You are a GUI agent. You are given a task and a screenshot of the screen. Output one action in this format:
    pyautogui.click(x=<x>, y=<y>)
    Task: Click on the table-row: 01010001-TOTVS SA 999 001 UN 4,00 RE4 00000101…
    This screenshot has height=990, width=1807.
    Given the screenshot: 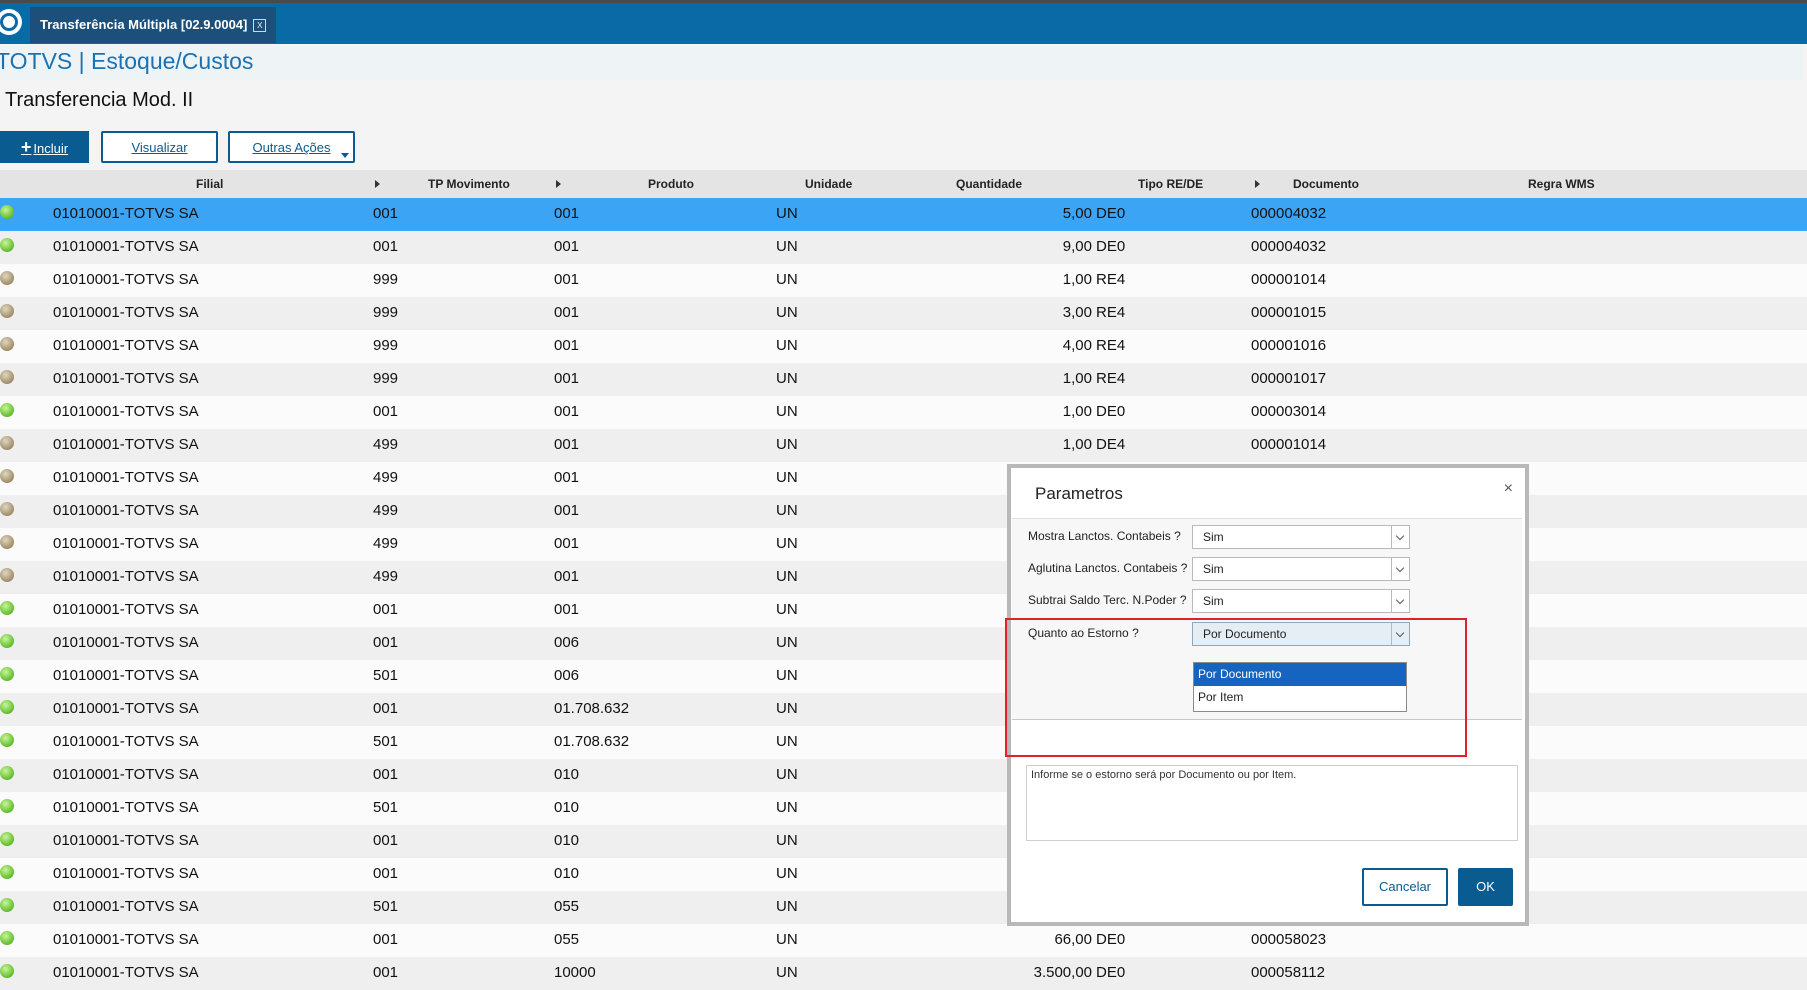 What is the action you would take?
    pyautogui.click(x=903, y=346)
    